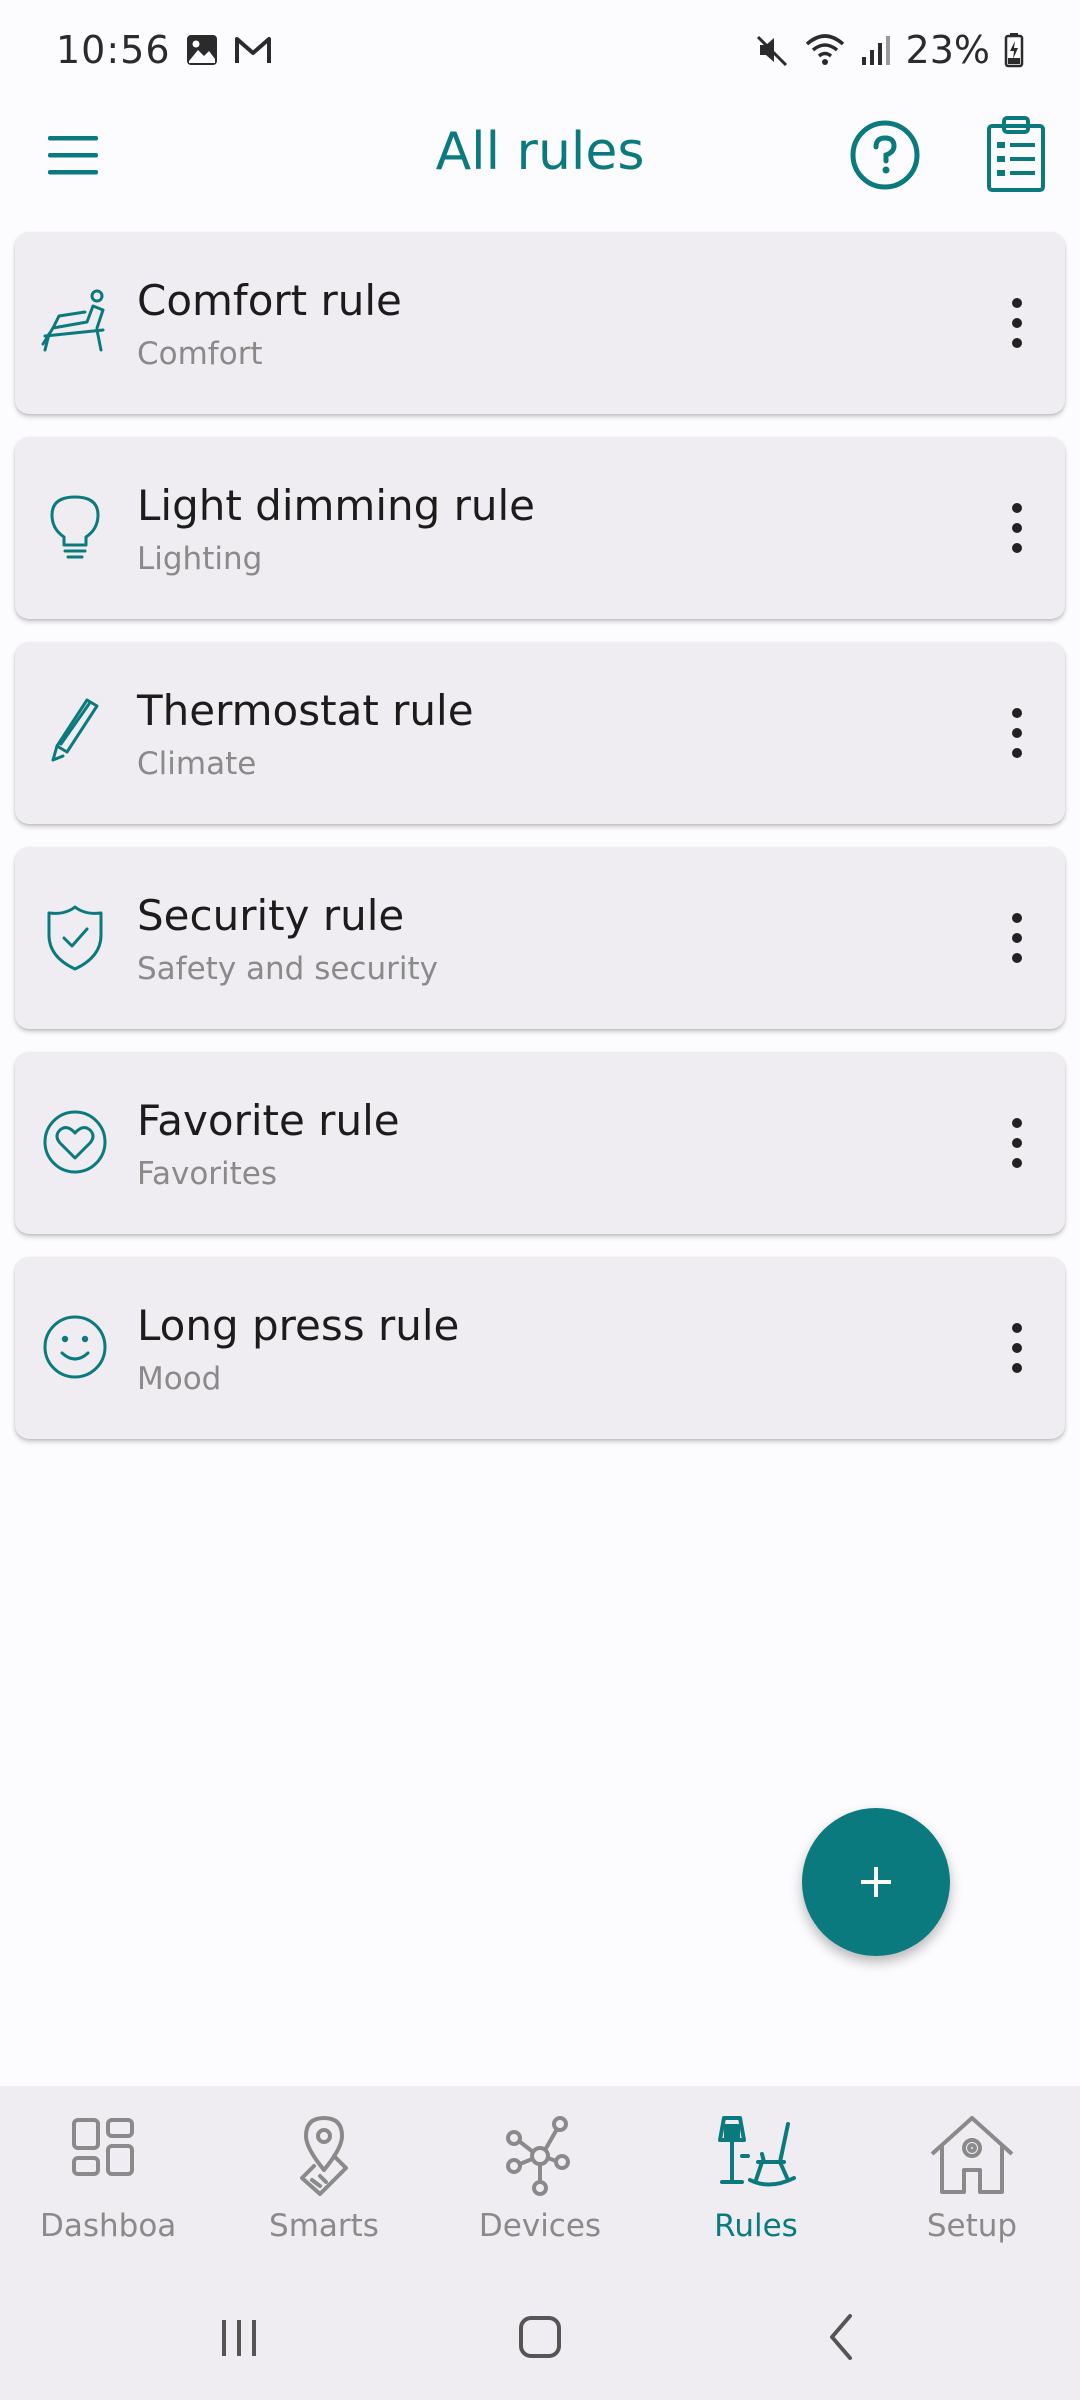 The height and width of the screenshot is (2400, 1080). Describe the element at coordinates (540, 938) in the screenshot. I see `rule-card-security: Security rule Safety and security` at that location.